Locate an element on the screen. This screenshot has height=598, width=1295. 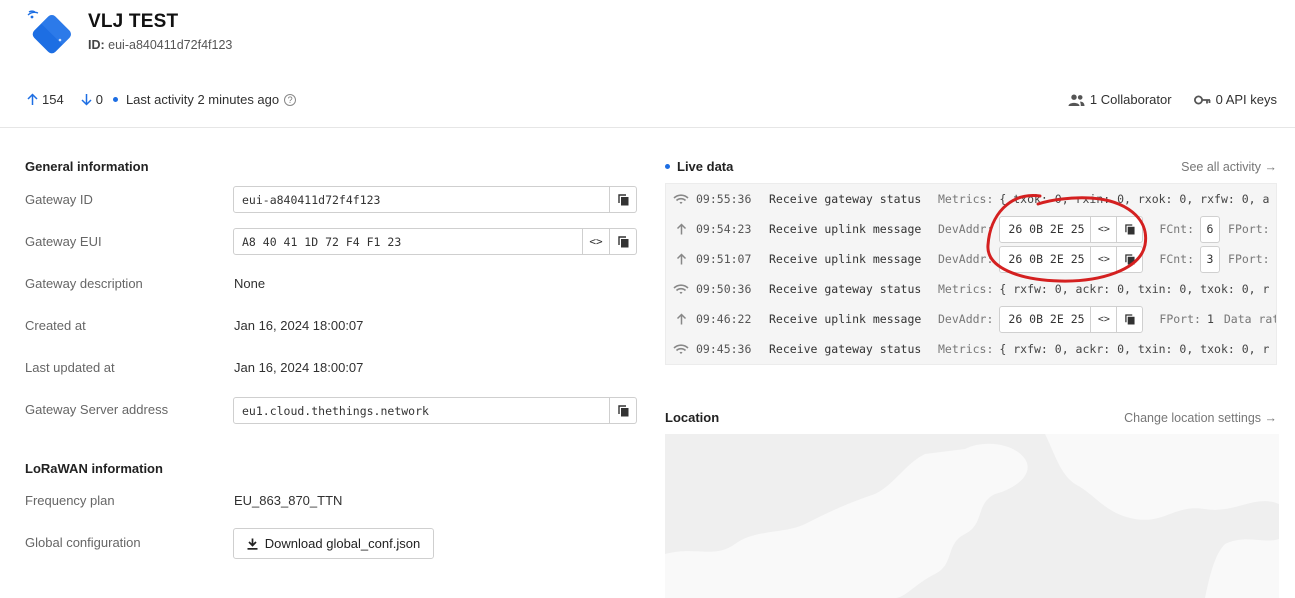
created-at-label: Created at is located at coordinates (55, 325).